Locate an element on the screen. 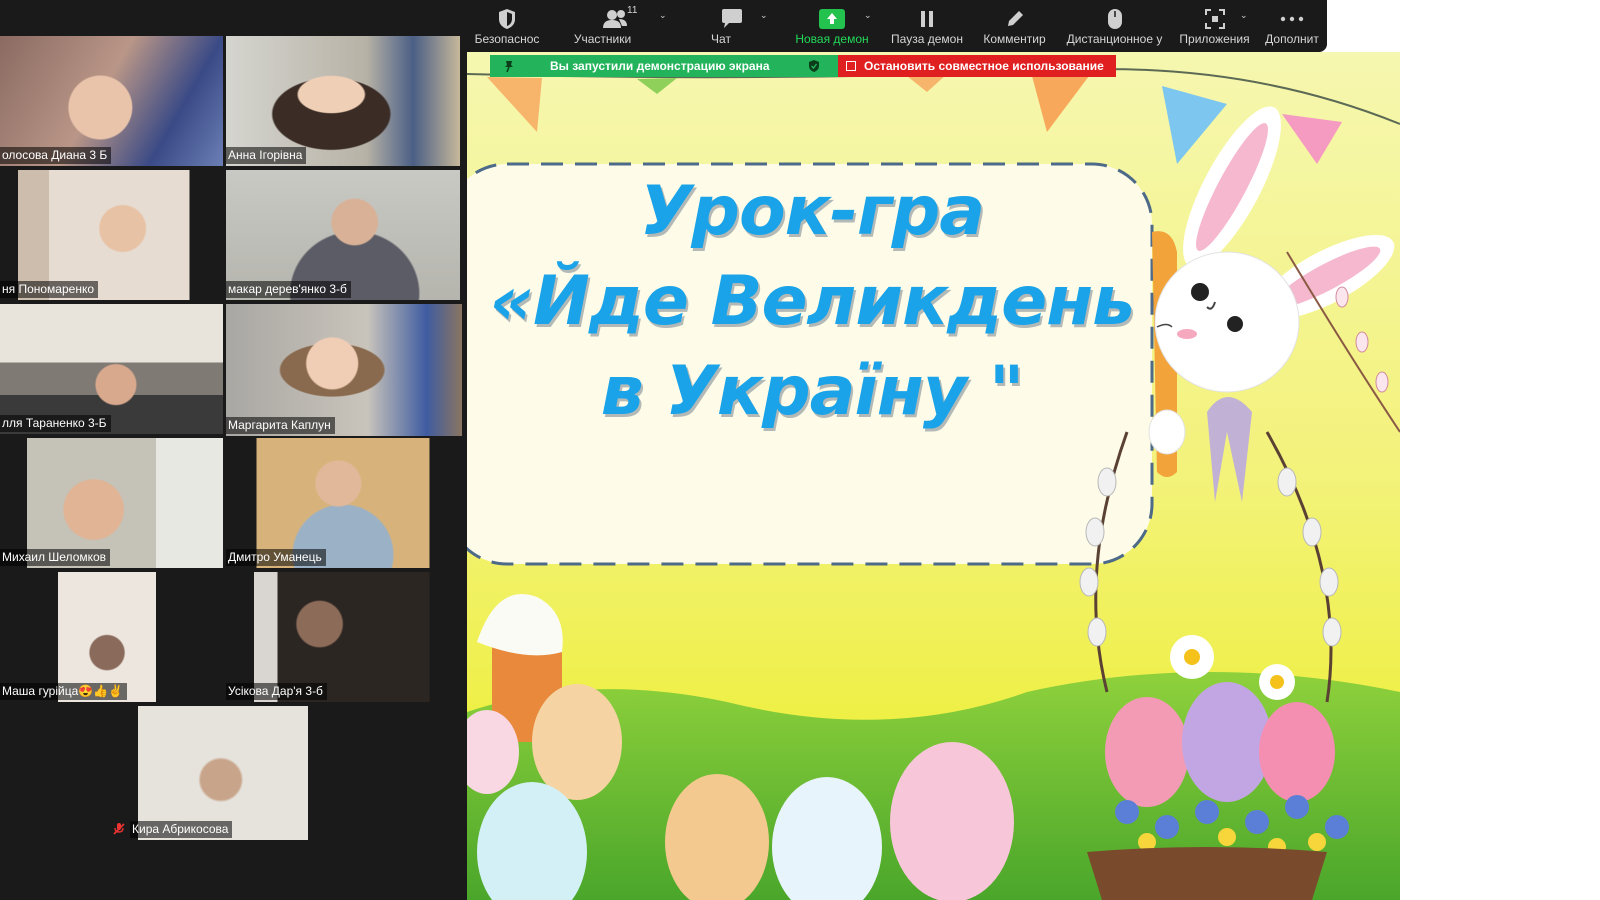  participant-tile: ня Пономаренко is located at coordinates (111, 235).